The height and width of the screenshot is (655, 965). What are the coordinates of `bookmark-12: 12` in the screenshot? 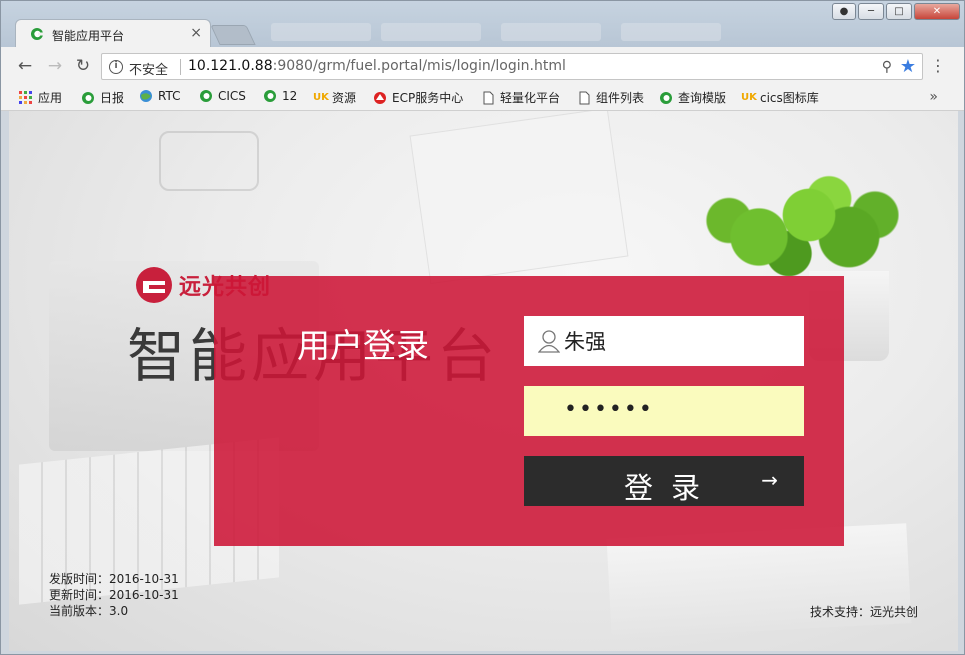 It's located at (280, 96).